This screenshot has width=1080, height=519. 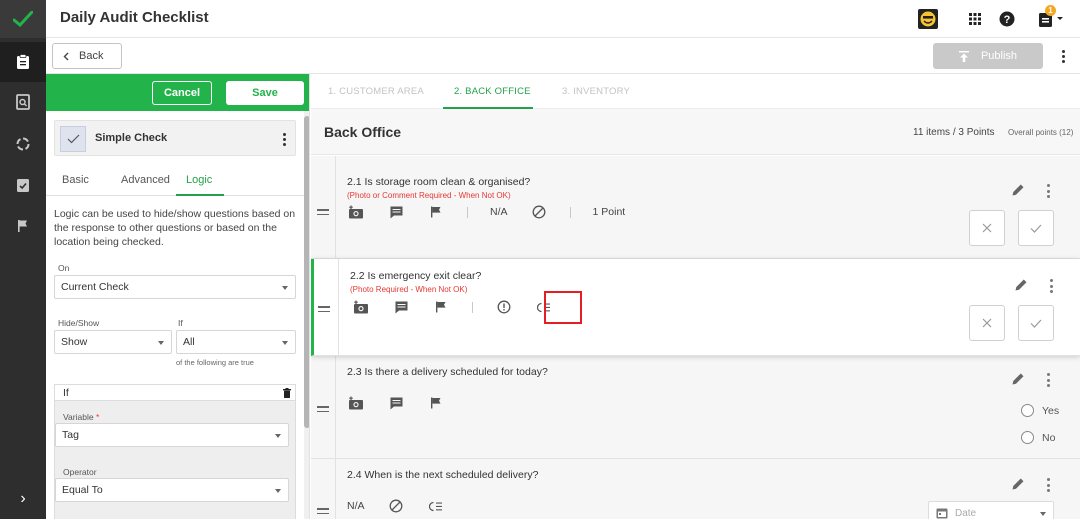 What do you see at coordinates (189, 342) in the screenshot?
I see `if-select-value: All` at bounding box center [189, 342].